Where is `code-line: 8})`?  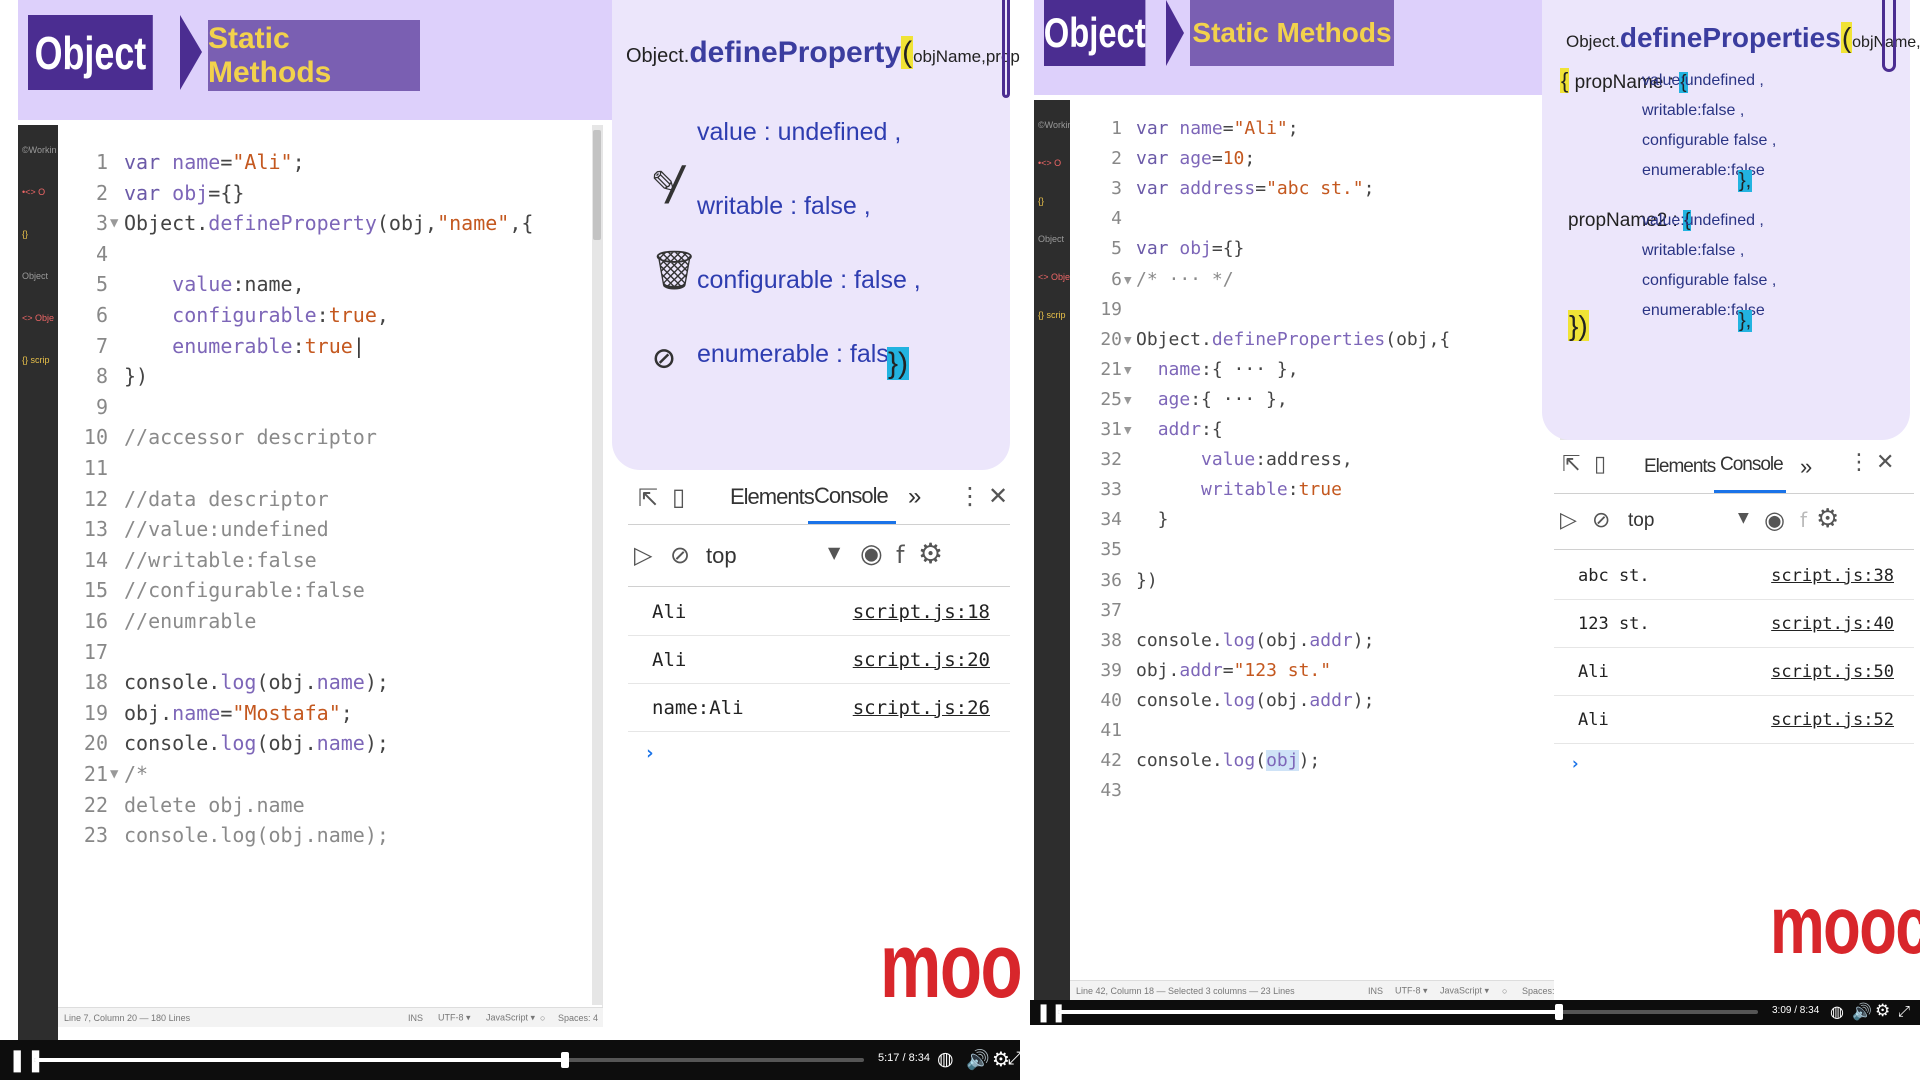 code-line: 8}) is located at coordinates (330, 376).